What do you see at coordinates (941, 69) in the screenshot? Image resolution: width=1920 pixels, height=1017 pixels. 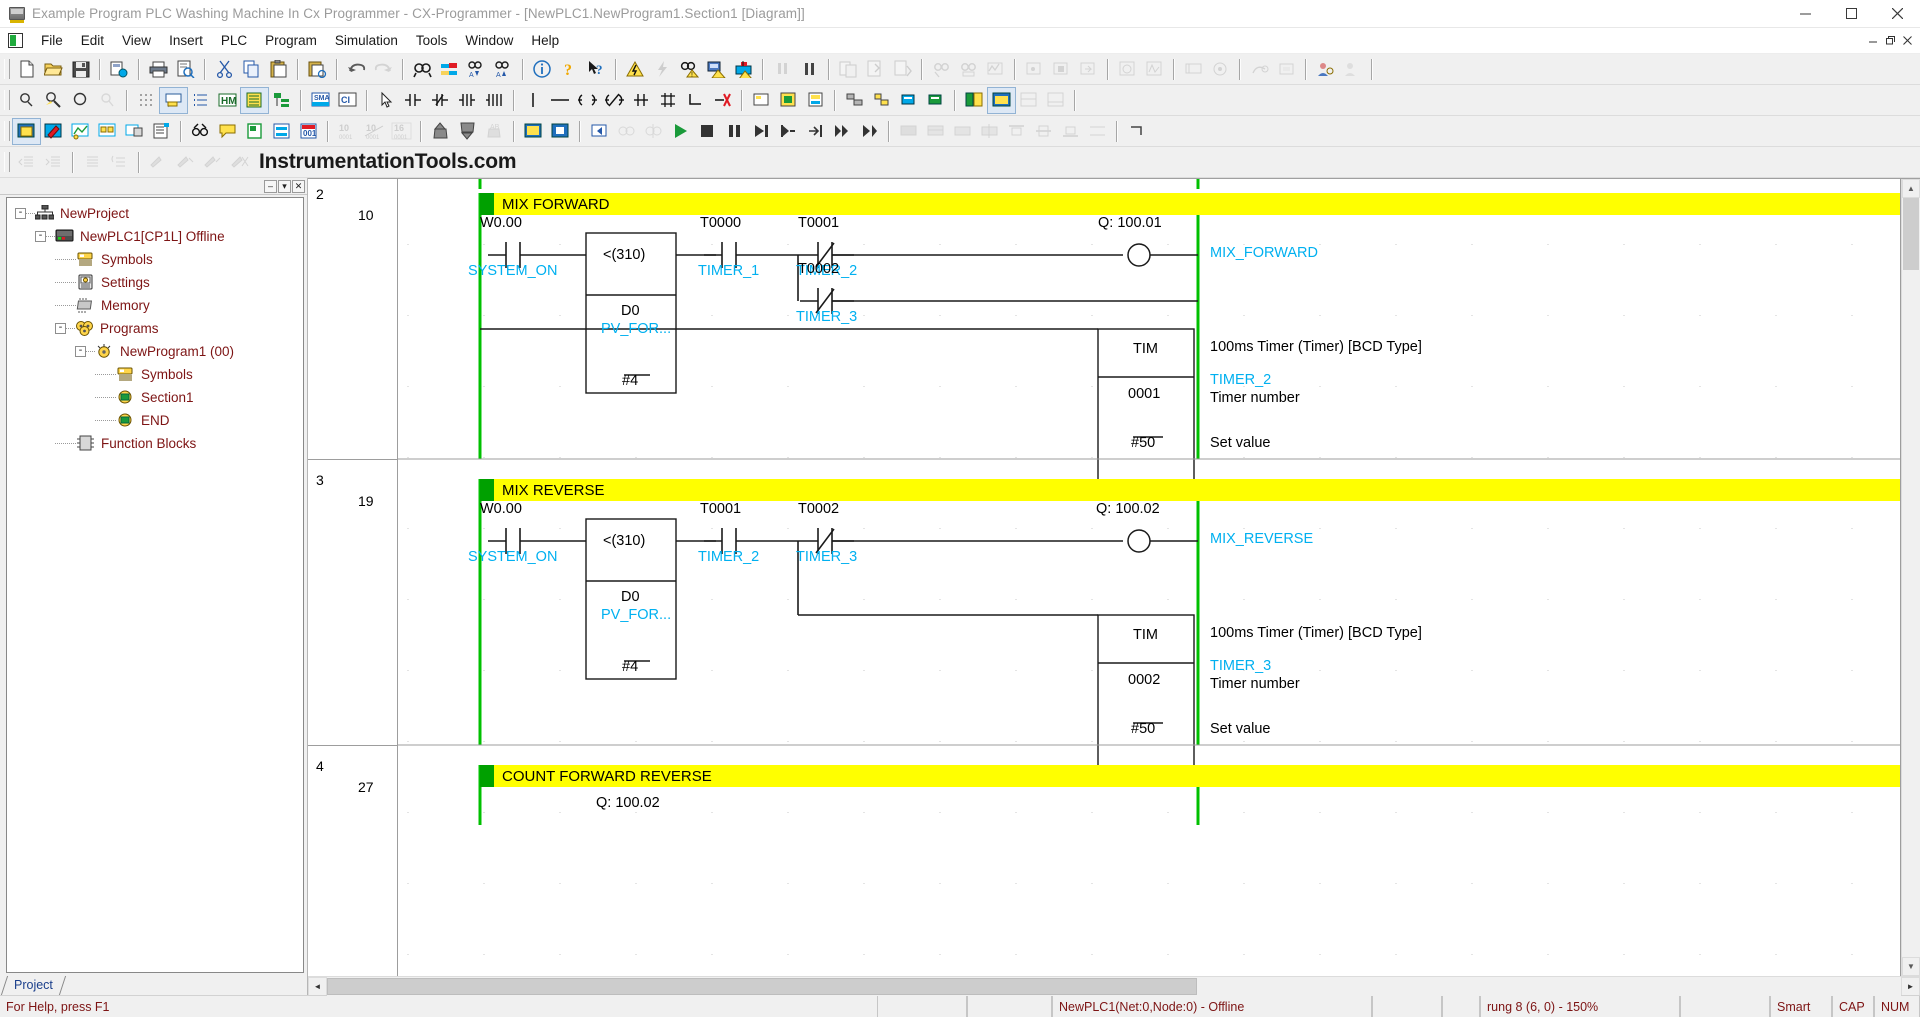 I see `monitor-icon` at bounding box center [941, 69].